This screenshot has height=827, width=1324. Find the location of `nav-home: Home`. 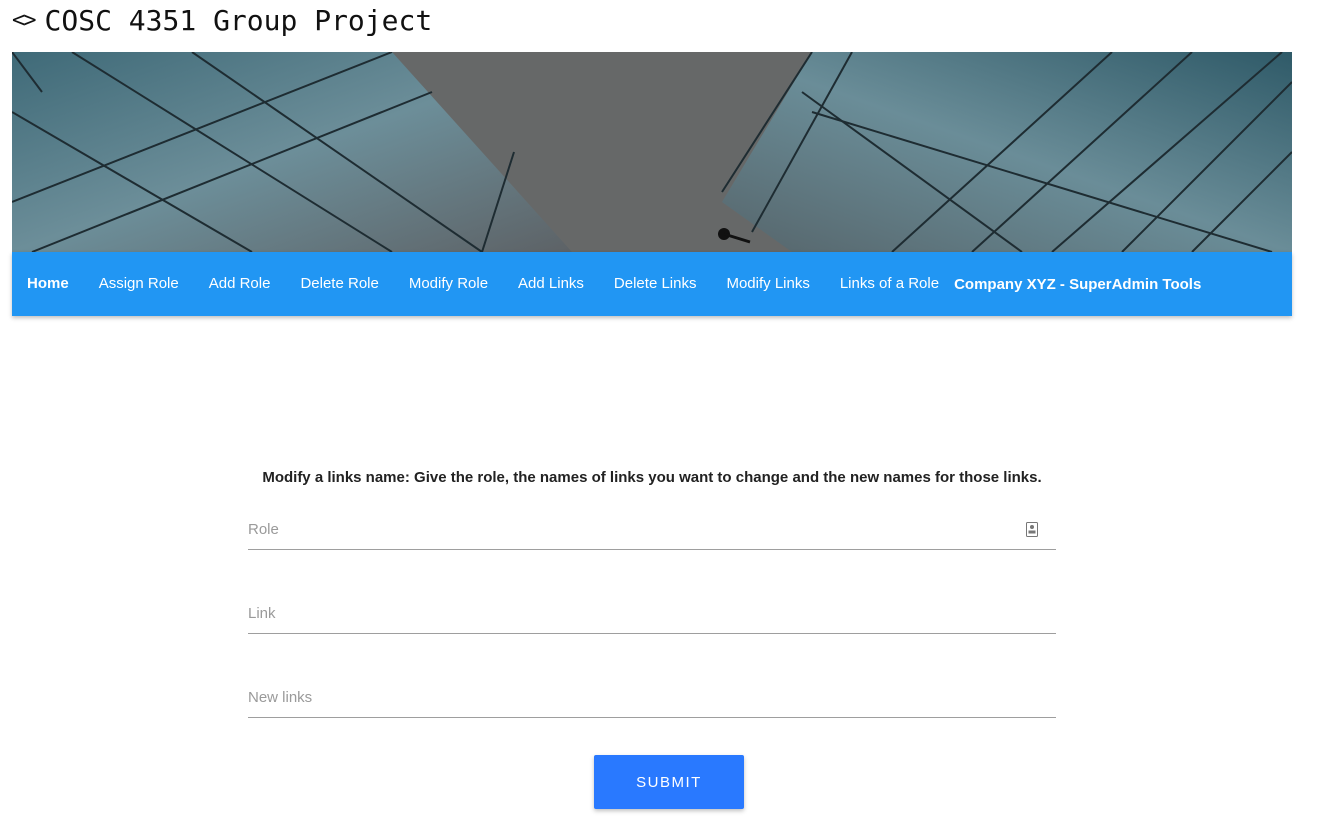

nav-home: Home is located at coordinates (48, 284).